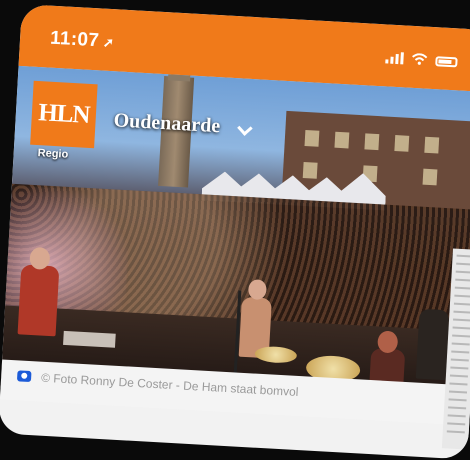  I want to click on regio-label: Regio, so click(53, 154).